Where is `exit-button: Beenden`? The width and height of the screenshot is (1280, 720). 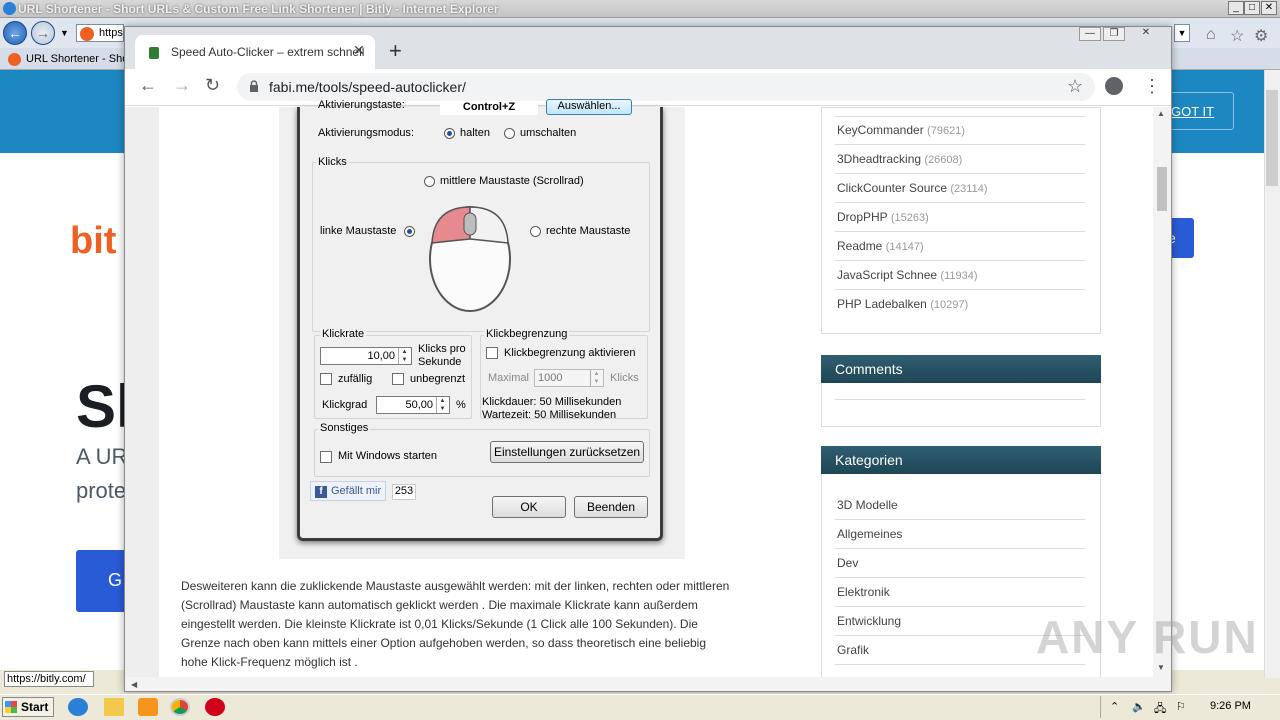 exit-button: Beenden is located at coordinates (611, 507).